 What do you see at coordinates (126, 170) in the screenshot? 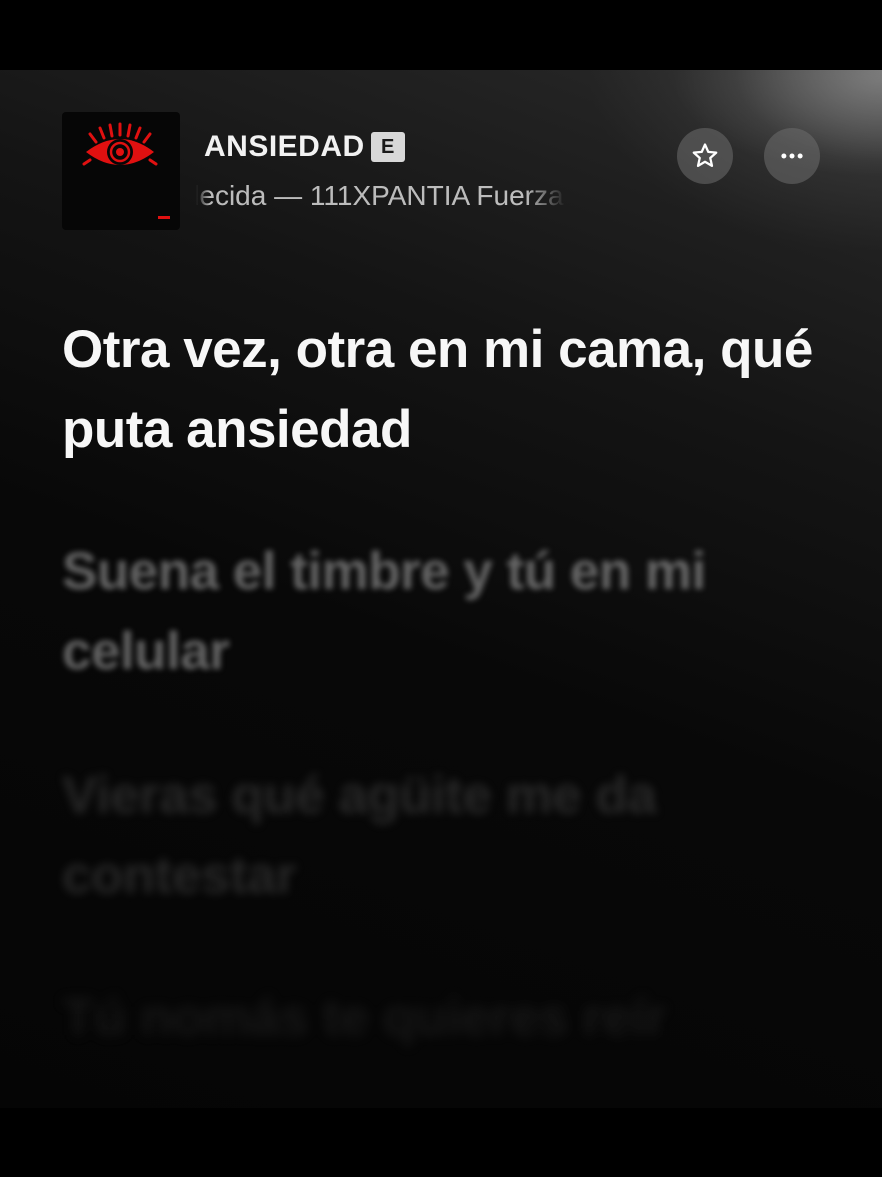
I see `eye-logo-icon` at bounding box center [126, 170].